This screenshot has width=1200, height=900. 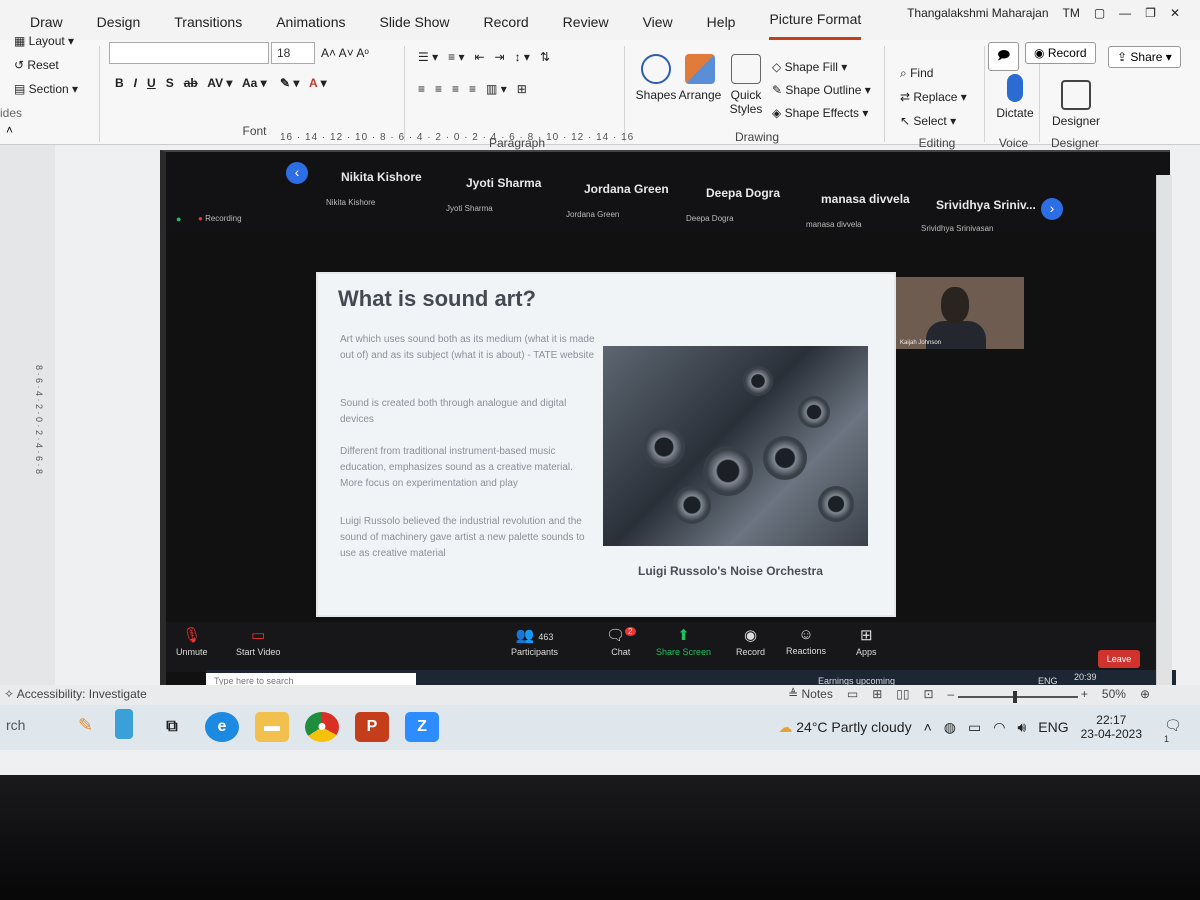 I want to click on collapse-pane-icon: ˄, so click(x=9, y=130).